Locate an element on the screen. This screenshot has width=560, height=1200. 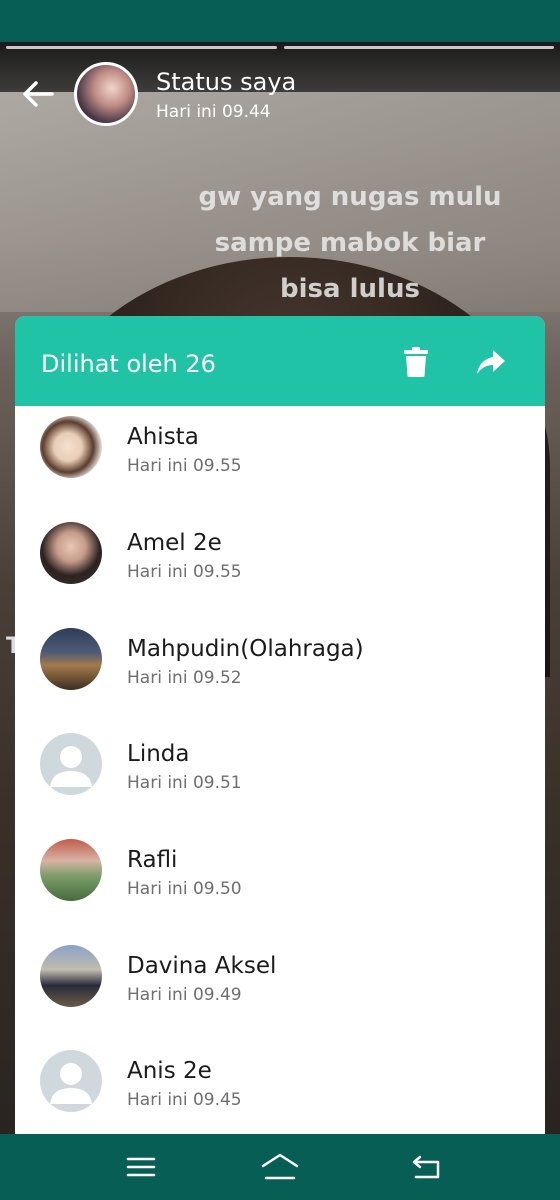
viewer-name: Davina Aksel is located at coordinates (202, 966).